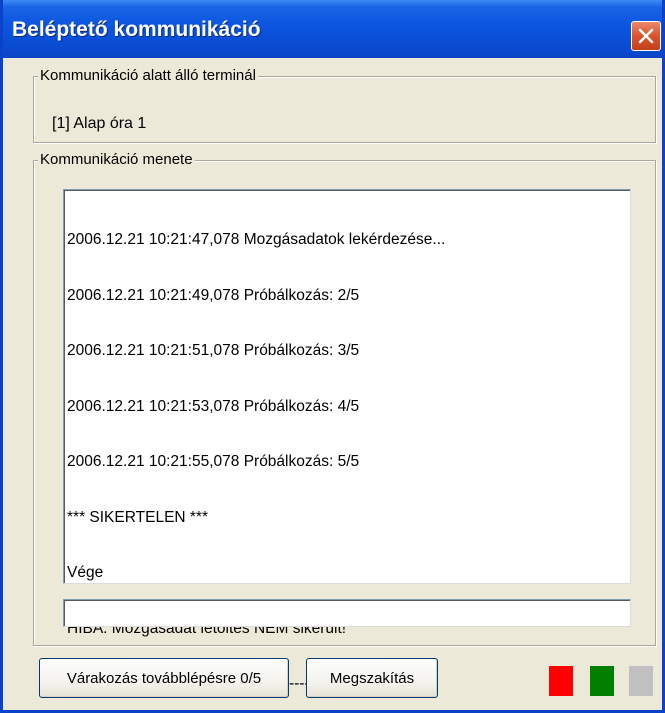 The width and height of the screenshot is (665, 713). What do you see at coordinates (213, 295) in the screenshot?
I see `log-line: 2006.12.21 10:21:49,078 Próbálkozás: 2/5` at bounding box center [213, 295].